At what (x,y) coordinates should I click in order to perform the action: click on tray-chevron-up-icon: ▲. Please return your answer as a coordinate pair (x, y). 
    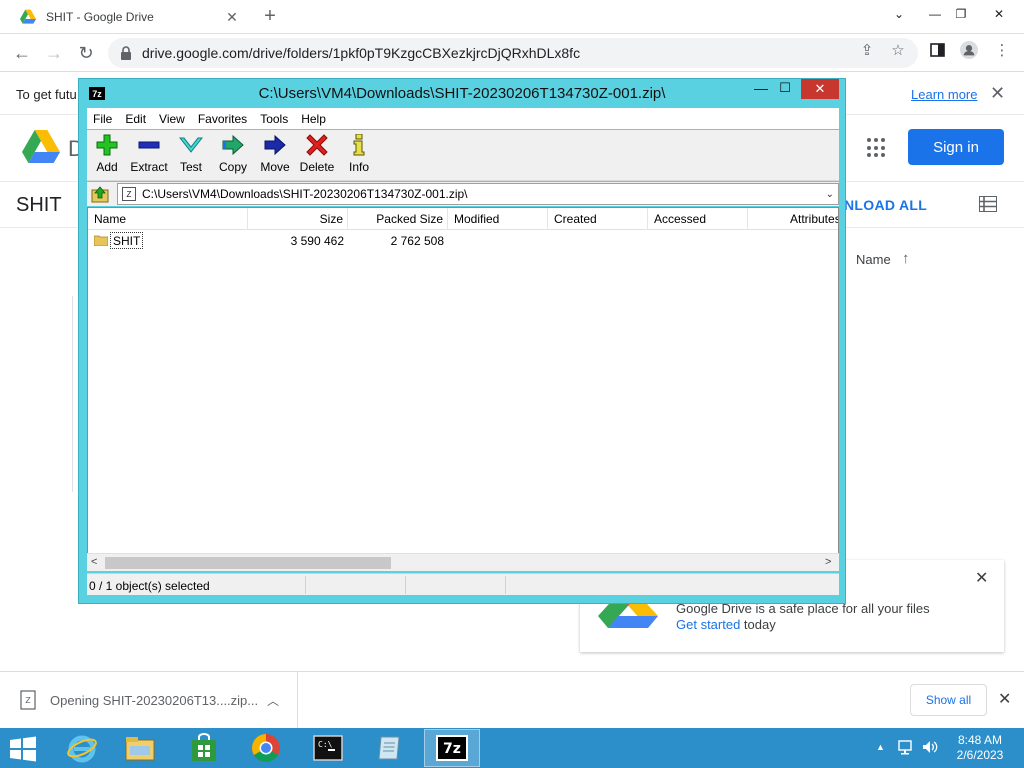
    Looking at the image, I should click on (880, 747).